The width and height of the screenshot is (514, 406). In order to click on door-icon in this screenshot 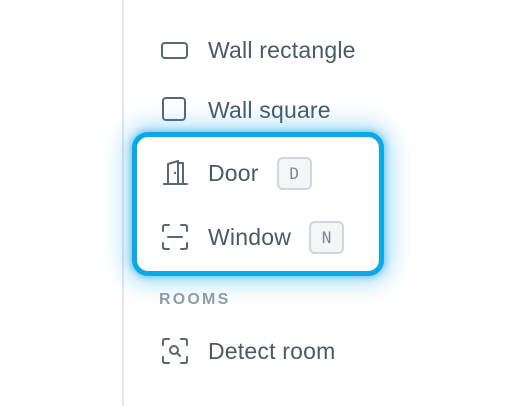, I will do `click(175, 173)`.